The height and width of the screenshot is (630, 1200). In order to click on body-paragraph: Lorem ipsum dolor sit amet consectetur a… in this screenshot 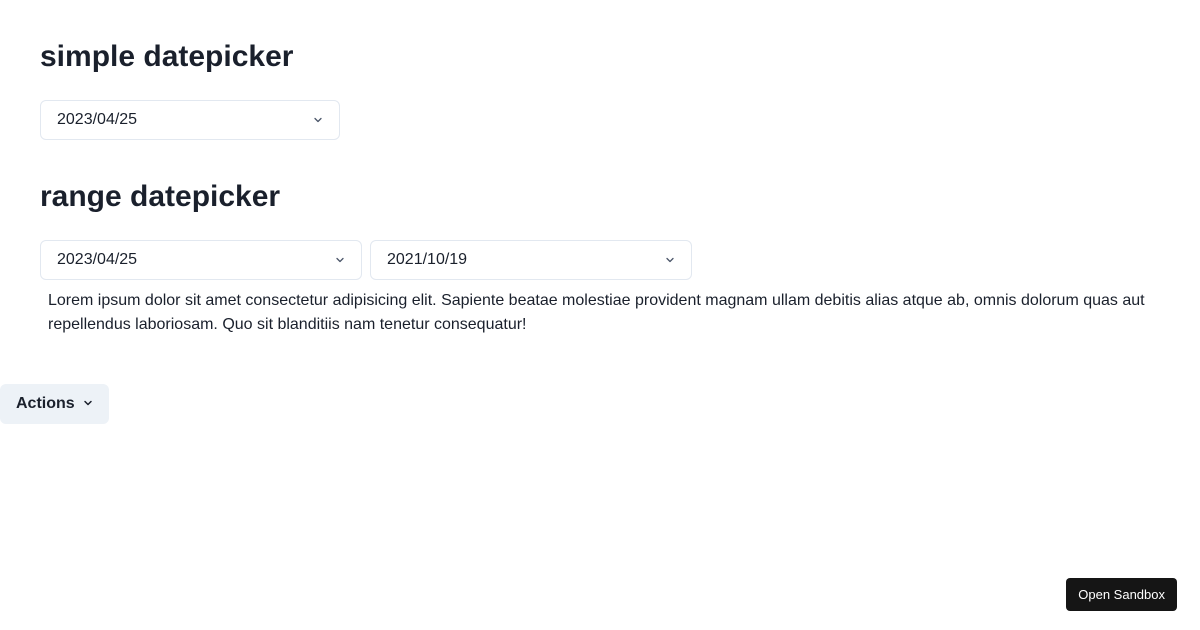, I will do `click(596, 312)`.